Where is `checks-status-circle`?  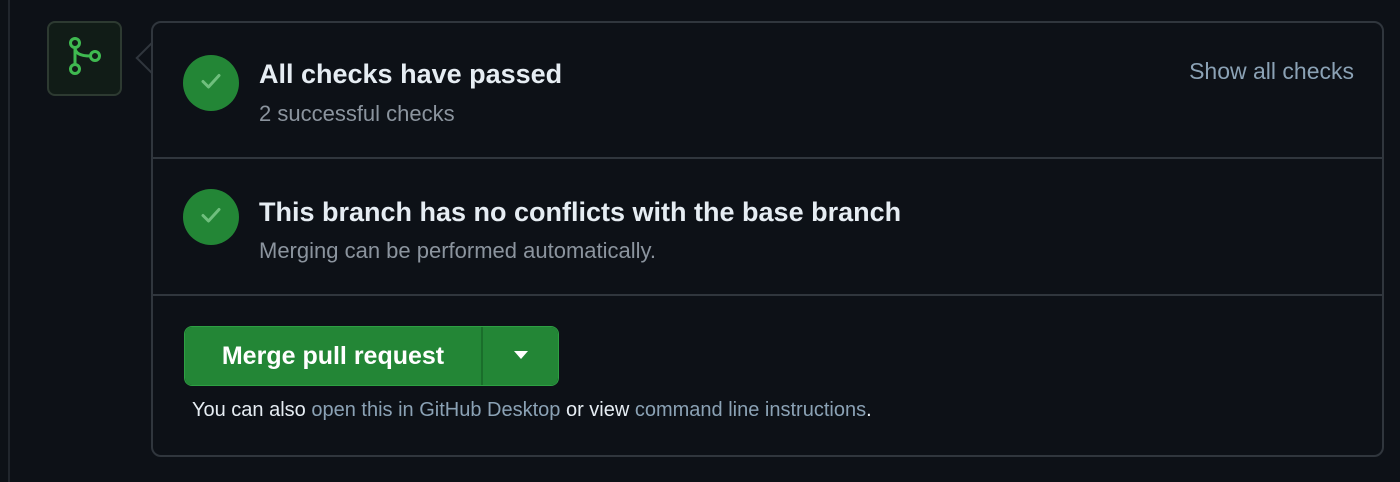 checks-status-circle is located at coordinates (211, 83).